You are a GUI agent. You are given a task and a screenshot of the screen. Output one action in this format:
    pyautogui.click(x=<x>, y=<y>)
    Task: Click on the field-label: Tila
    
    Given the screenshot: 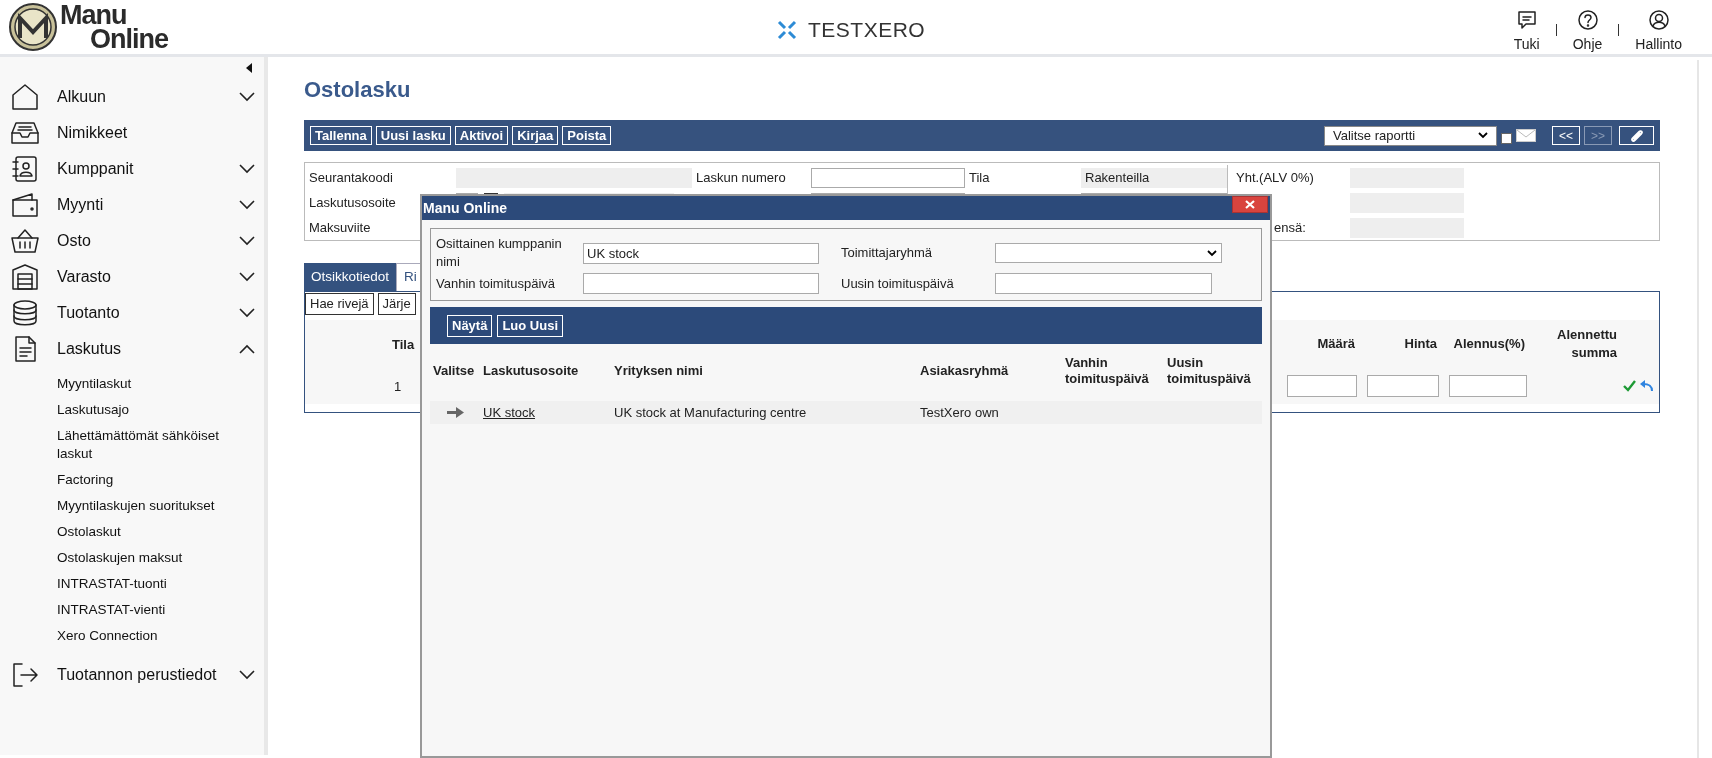 What is the action you would take?
    pyautogui.click(x=979, y=177)
    